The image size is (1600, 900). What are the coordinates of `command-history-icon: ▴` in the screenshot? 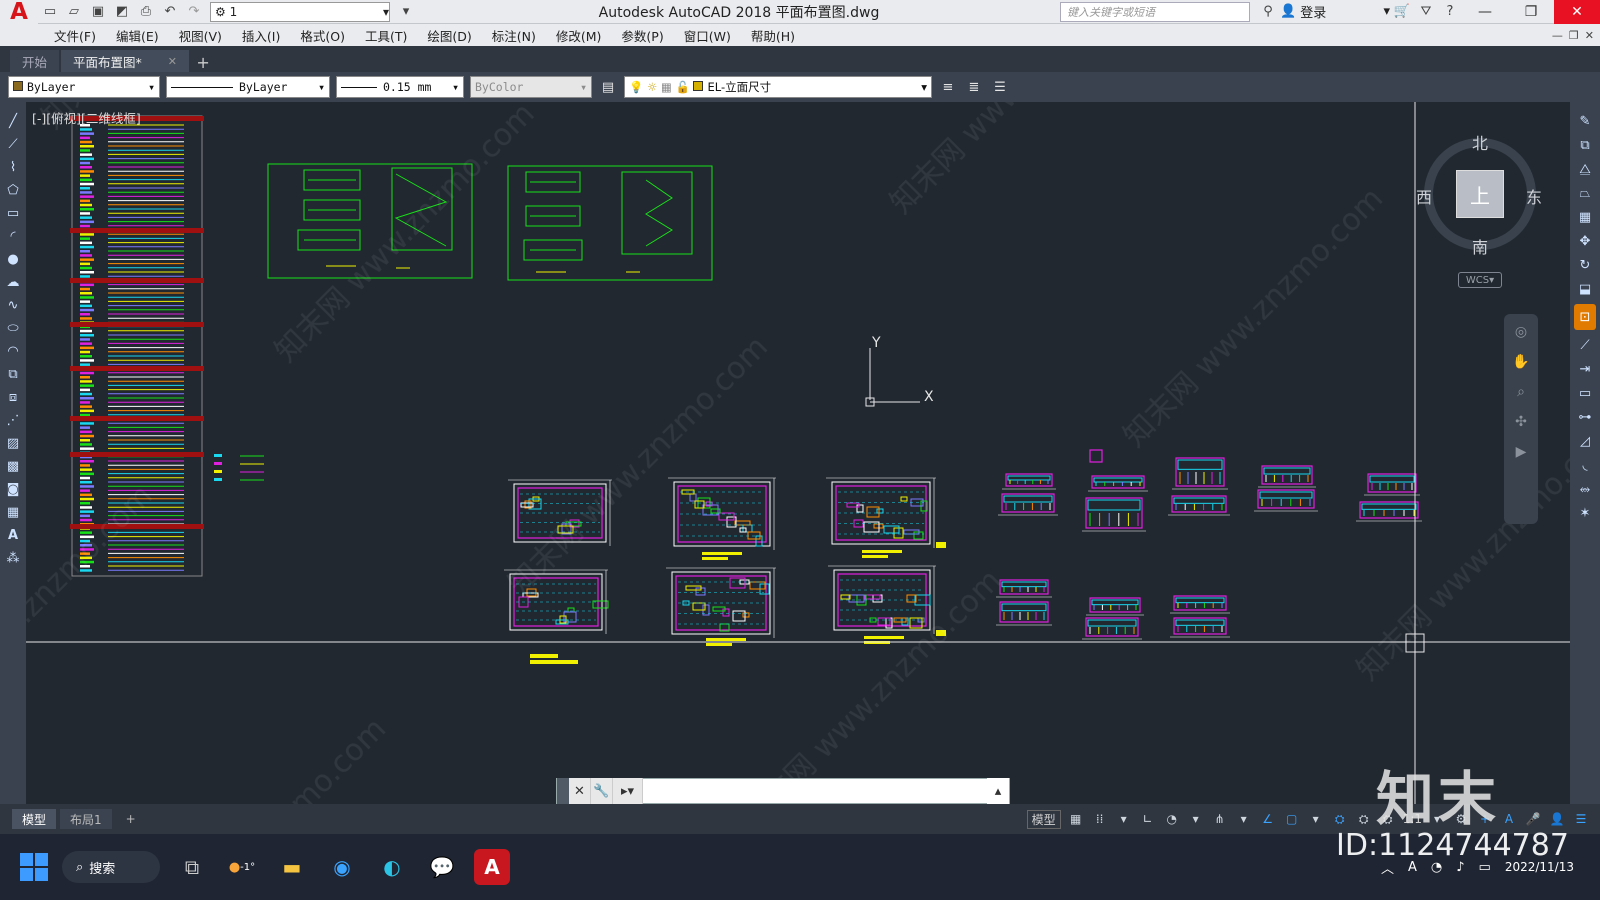 It's located at (998, 791).